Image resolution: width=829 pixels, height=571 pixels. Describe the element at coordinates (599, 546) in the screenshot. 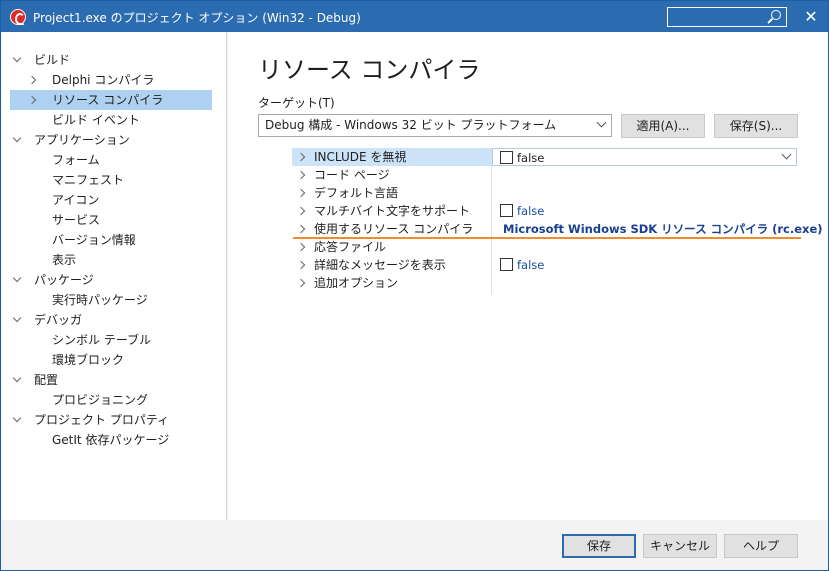

I see `save-button: 保存` at that location.